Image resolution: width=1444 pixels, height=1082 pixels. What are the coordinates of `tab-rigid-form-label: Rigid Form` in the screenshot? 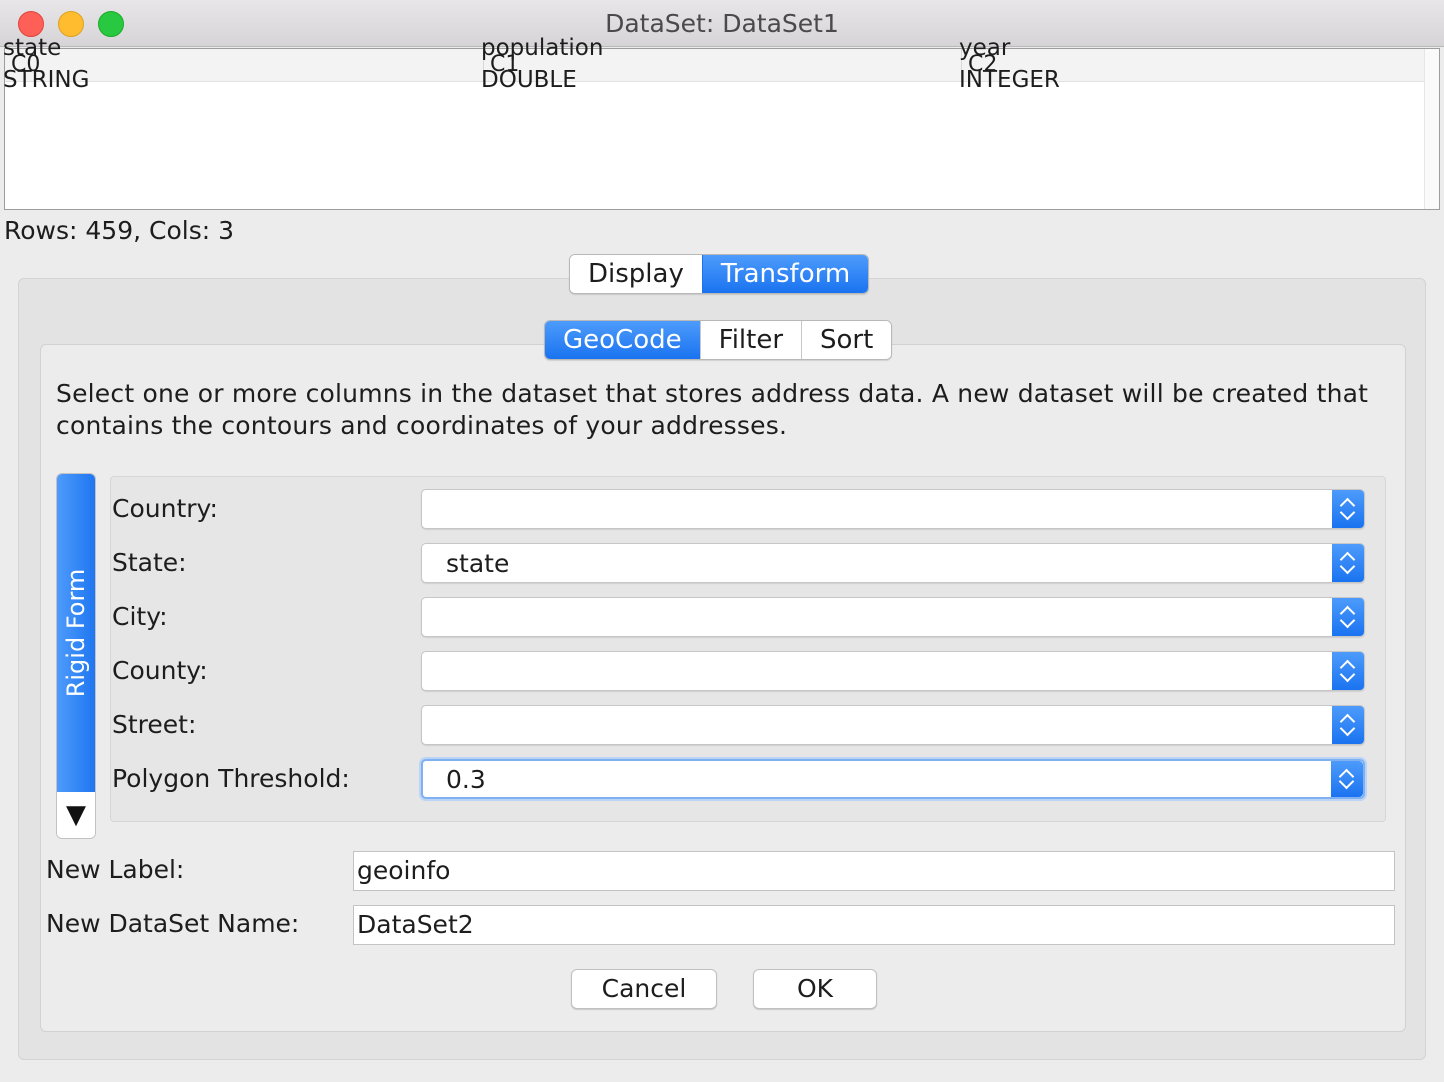 It's located at (76, 633).